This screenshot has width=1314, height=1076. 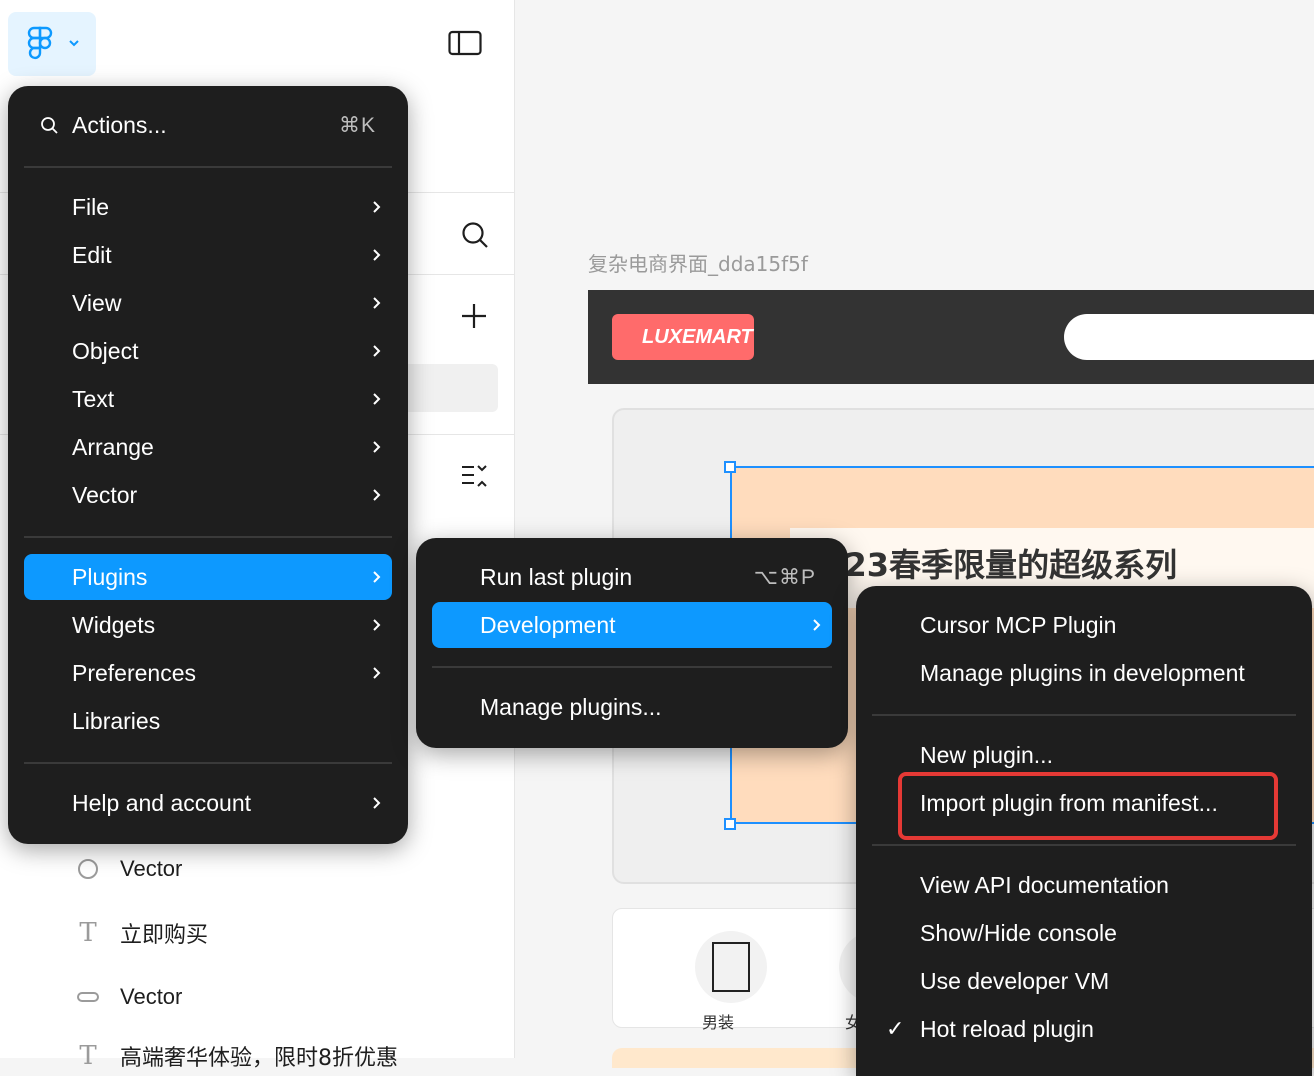 What do you see at coordinates (784, 577) in the screenshot?
I see `run-last-shortcut: ⌥⌘P` at bounding box center [784, 577].